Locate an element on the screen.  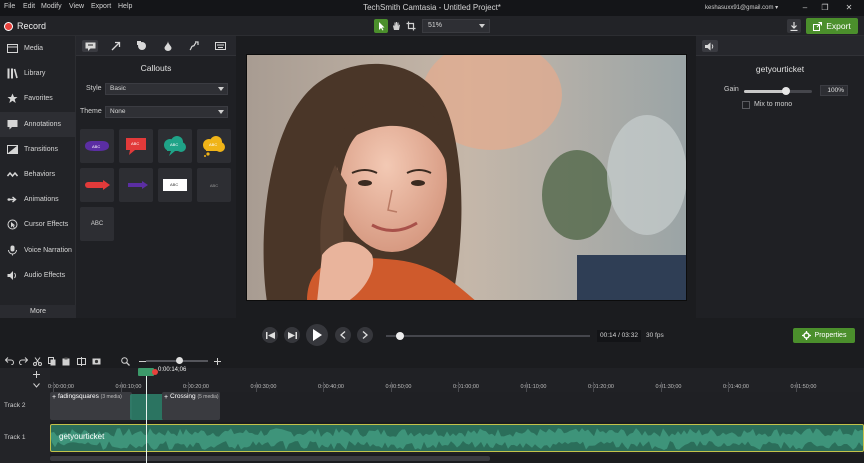
account-email: keshasuxx91@gmail.com is located at coordinates (739, 8).